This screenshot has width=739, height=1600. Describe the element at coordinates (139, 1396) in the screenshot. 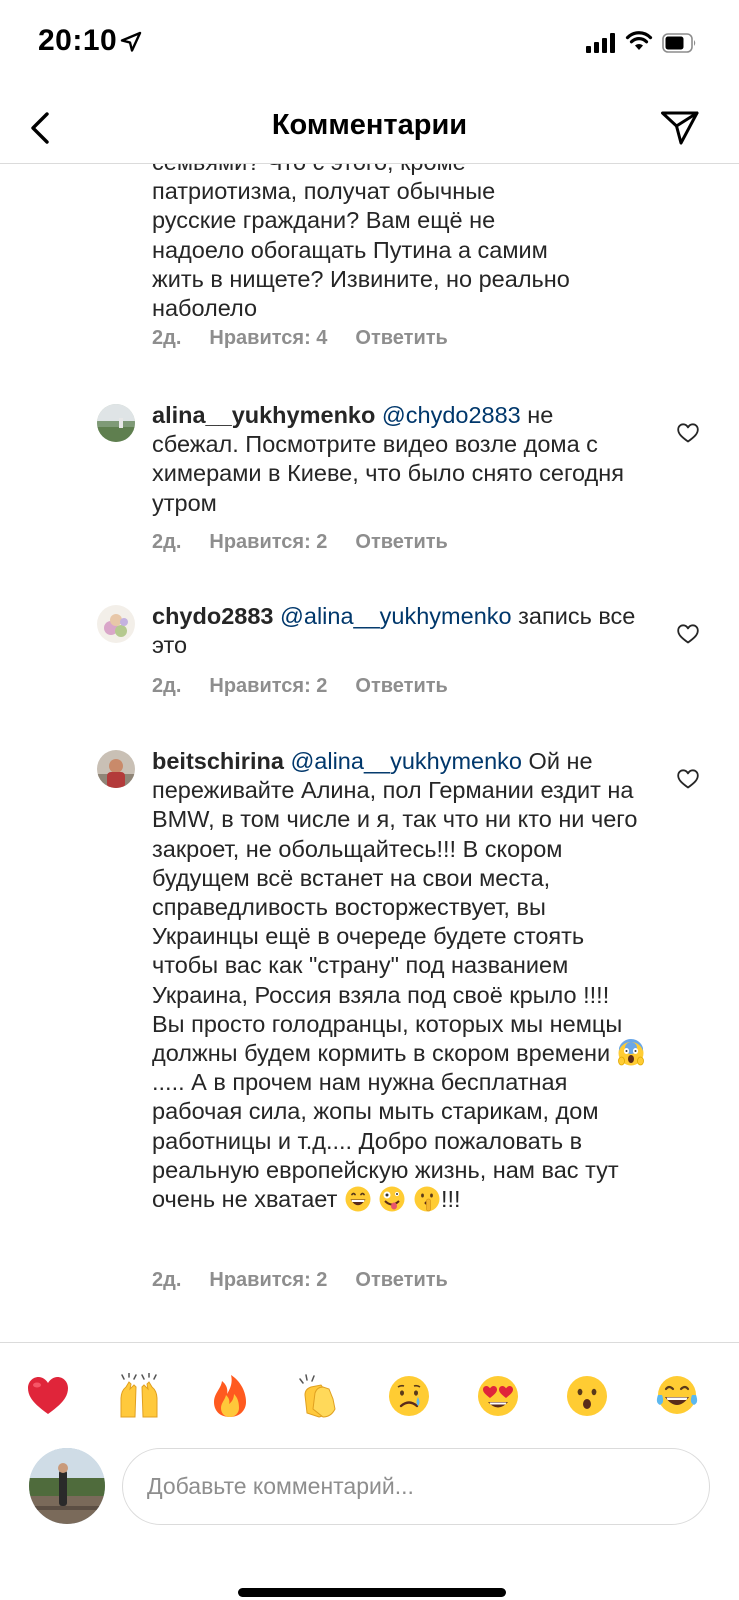

I see `raising-hands-icon` at that location.